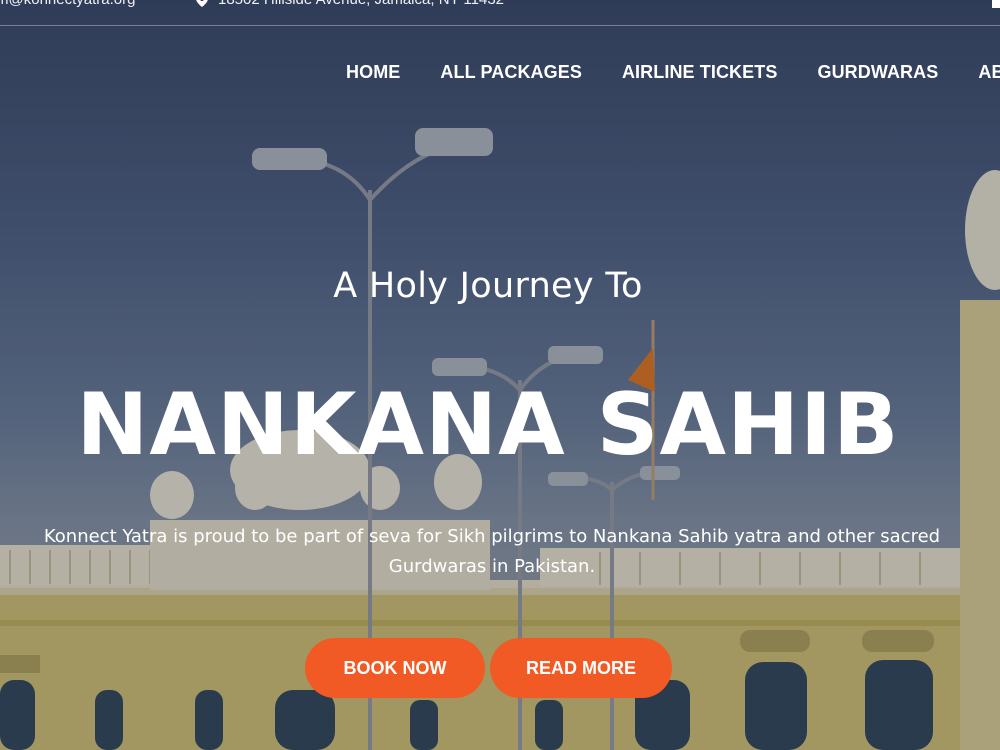  What do you see at coordinates (581, 668) in the screenshot?
I see `read-more-button: READ MORE` at bounding box center [581, 668].